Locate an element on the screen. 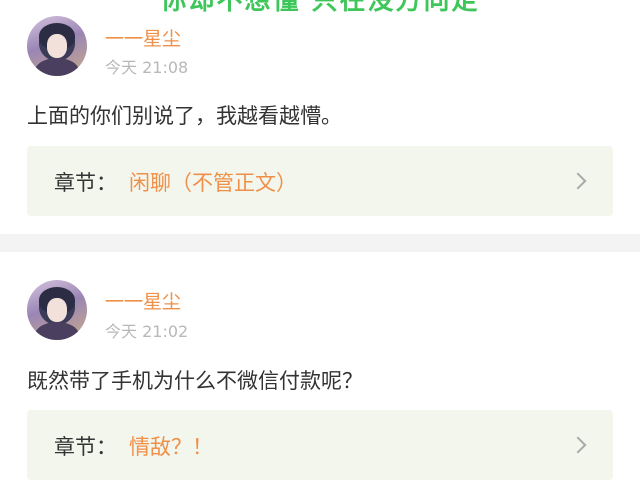 The image size is (640, 480). timestamp: 今天 21:02 is located at coordinates (147, 331).